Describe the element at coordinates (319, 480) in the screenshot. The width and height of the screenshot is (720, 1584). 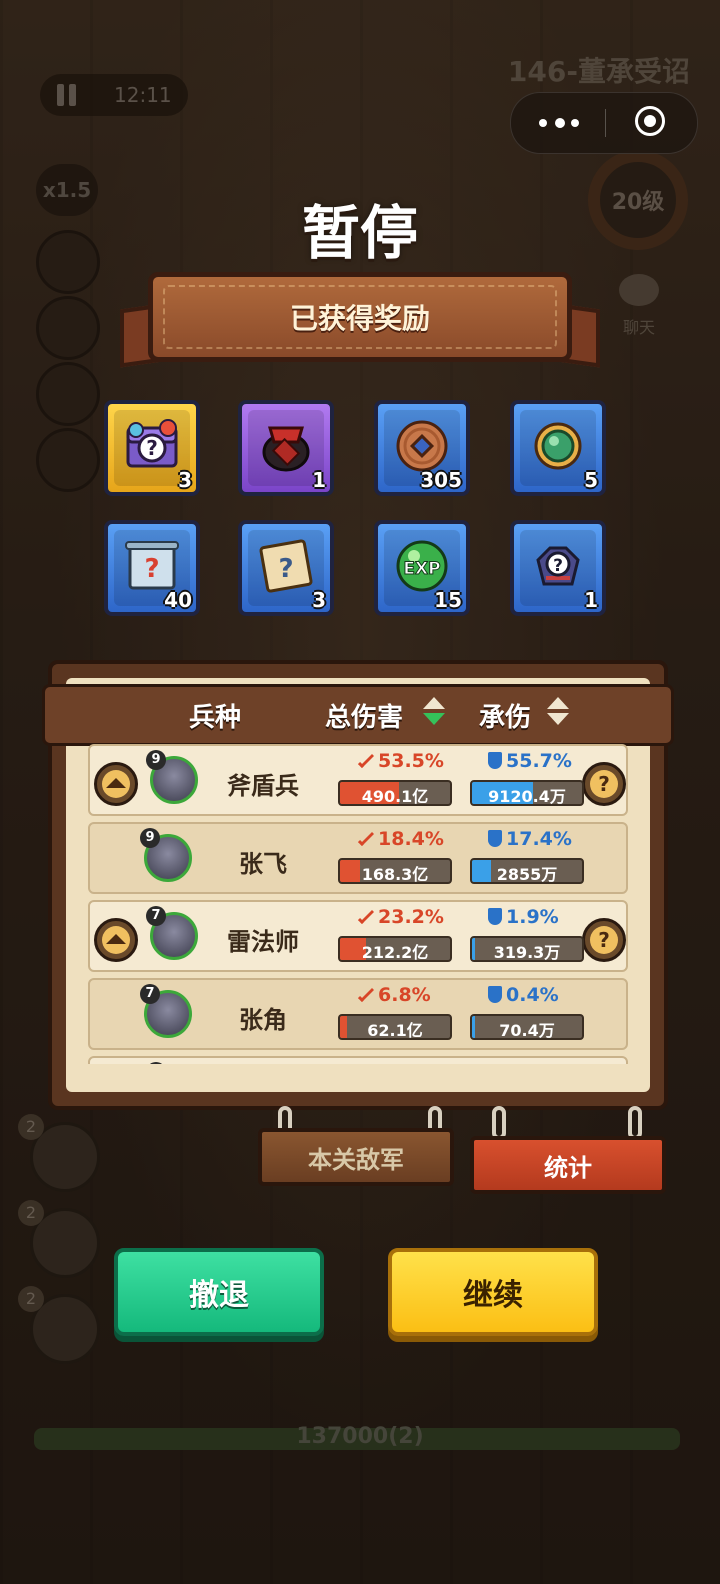
I see `reward-count: 1` at that location.